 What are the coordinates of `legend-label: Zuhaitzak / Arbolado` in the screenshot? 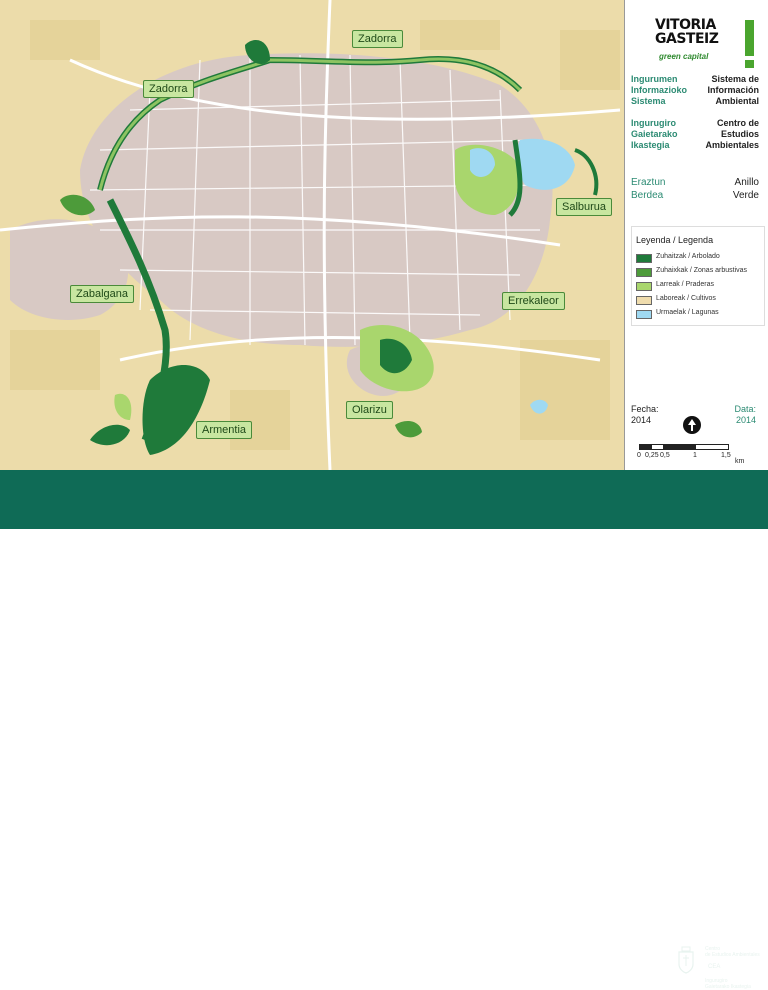 It's located at (688, 256).